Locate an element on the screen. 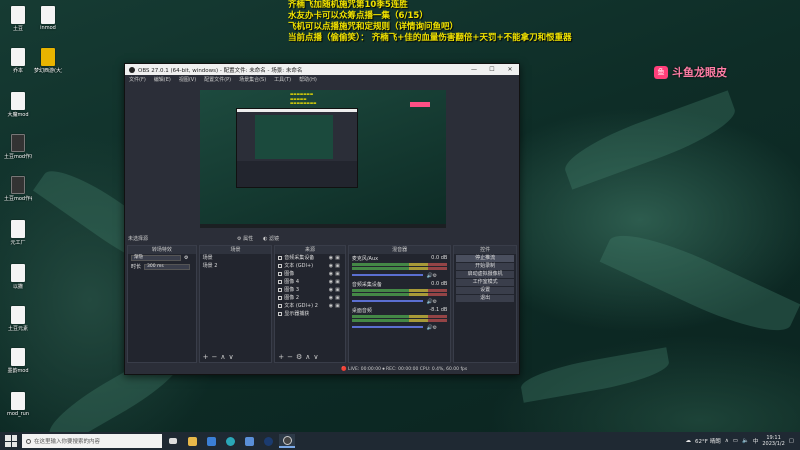  scene-toolbar: +−∧∨ is located at coordinates (220, 357).